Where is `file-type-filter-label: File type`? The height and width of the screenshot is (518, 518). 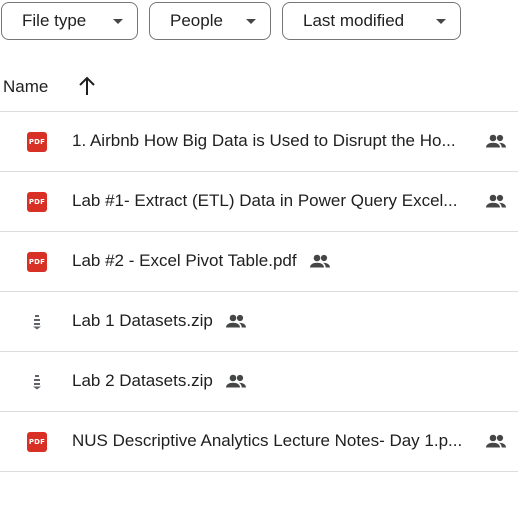
file-type-filter-label: File type is located at coordinates (54, 20).